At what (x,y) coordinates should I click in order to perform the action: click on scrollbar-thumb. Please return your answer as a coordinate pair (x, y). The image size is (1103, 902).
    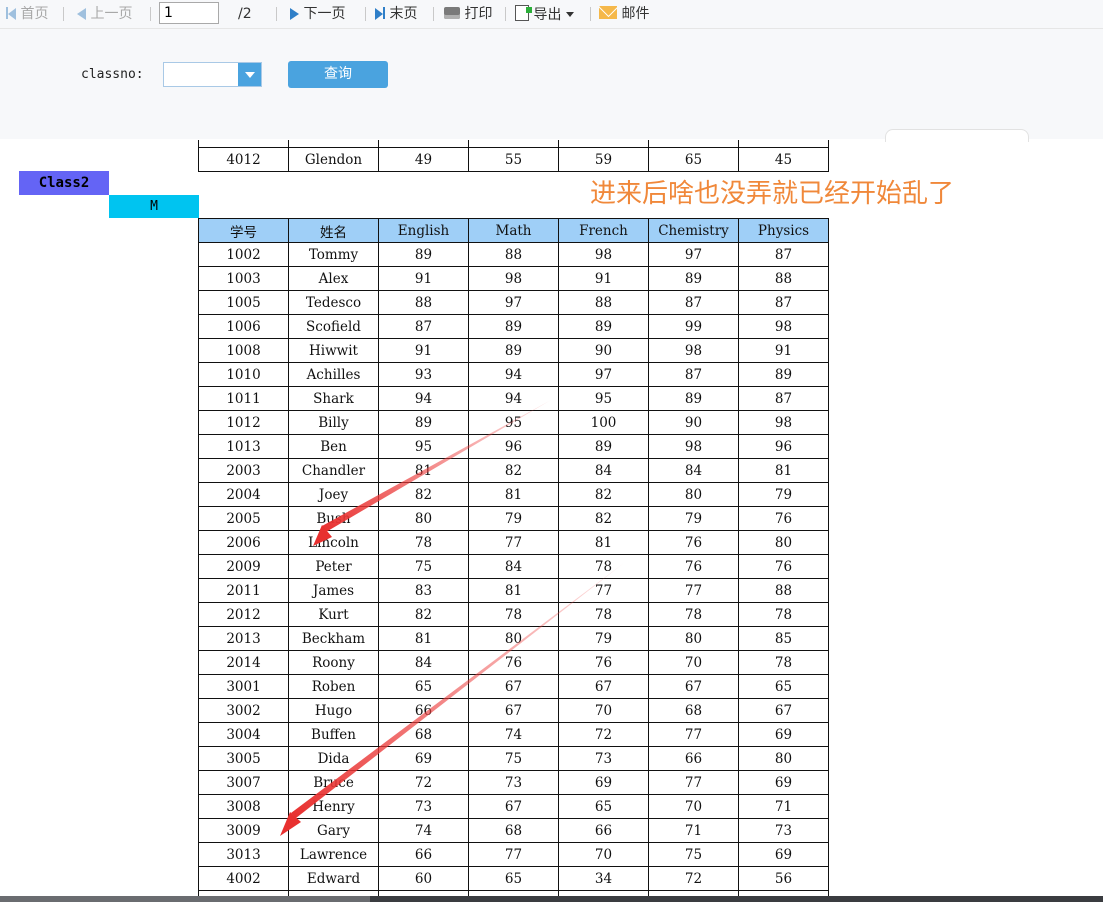
    Looking at the image, I should click on (185, 899).